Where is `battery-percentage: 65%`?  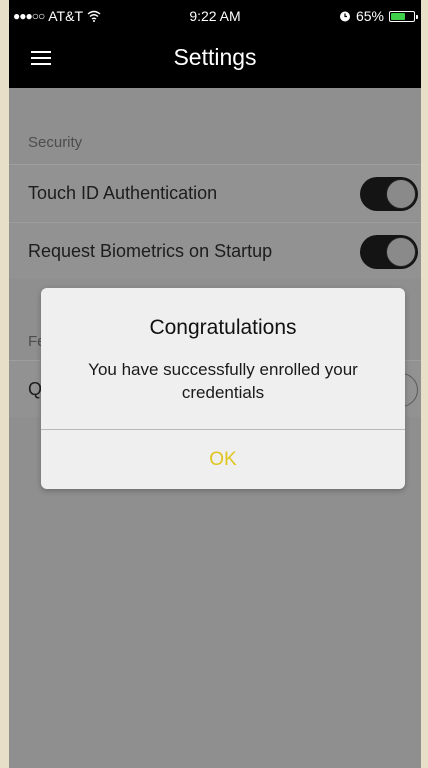 battery-percentage: 65% is located at coordinates (369, 16).